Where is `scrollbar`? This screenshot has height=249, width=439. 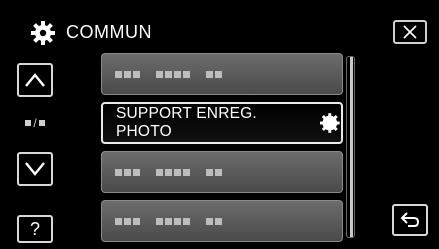
scrollbar is located at coordinates (350, 147).